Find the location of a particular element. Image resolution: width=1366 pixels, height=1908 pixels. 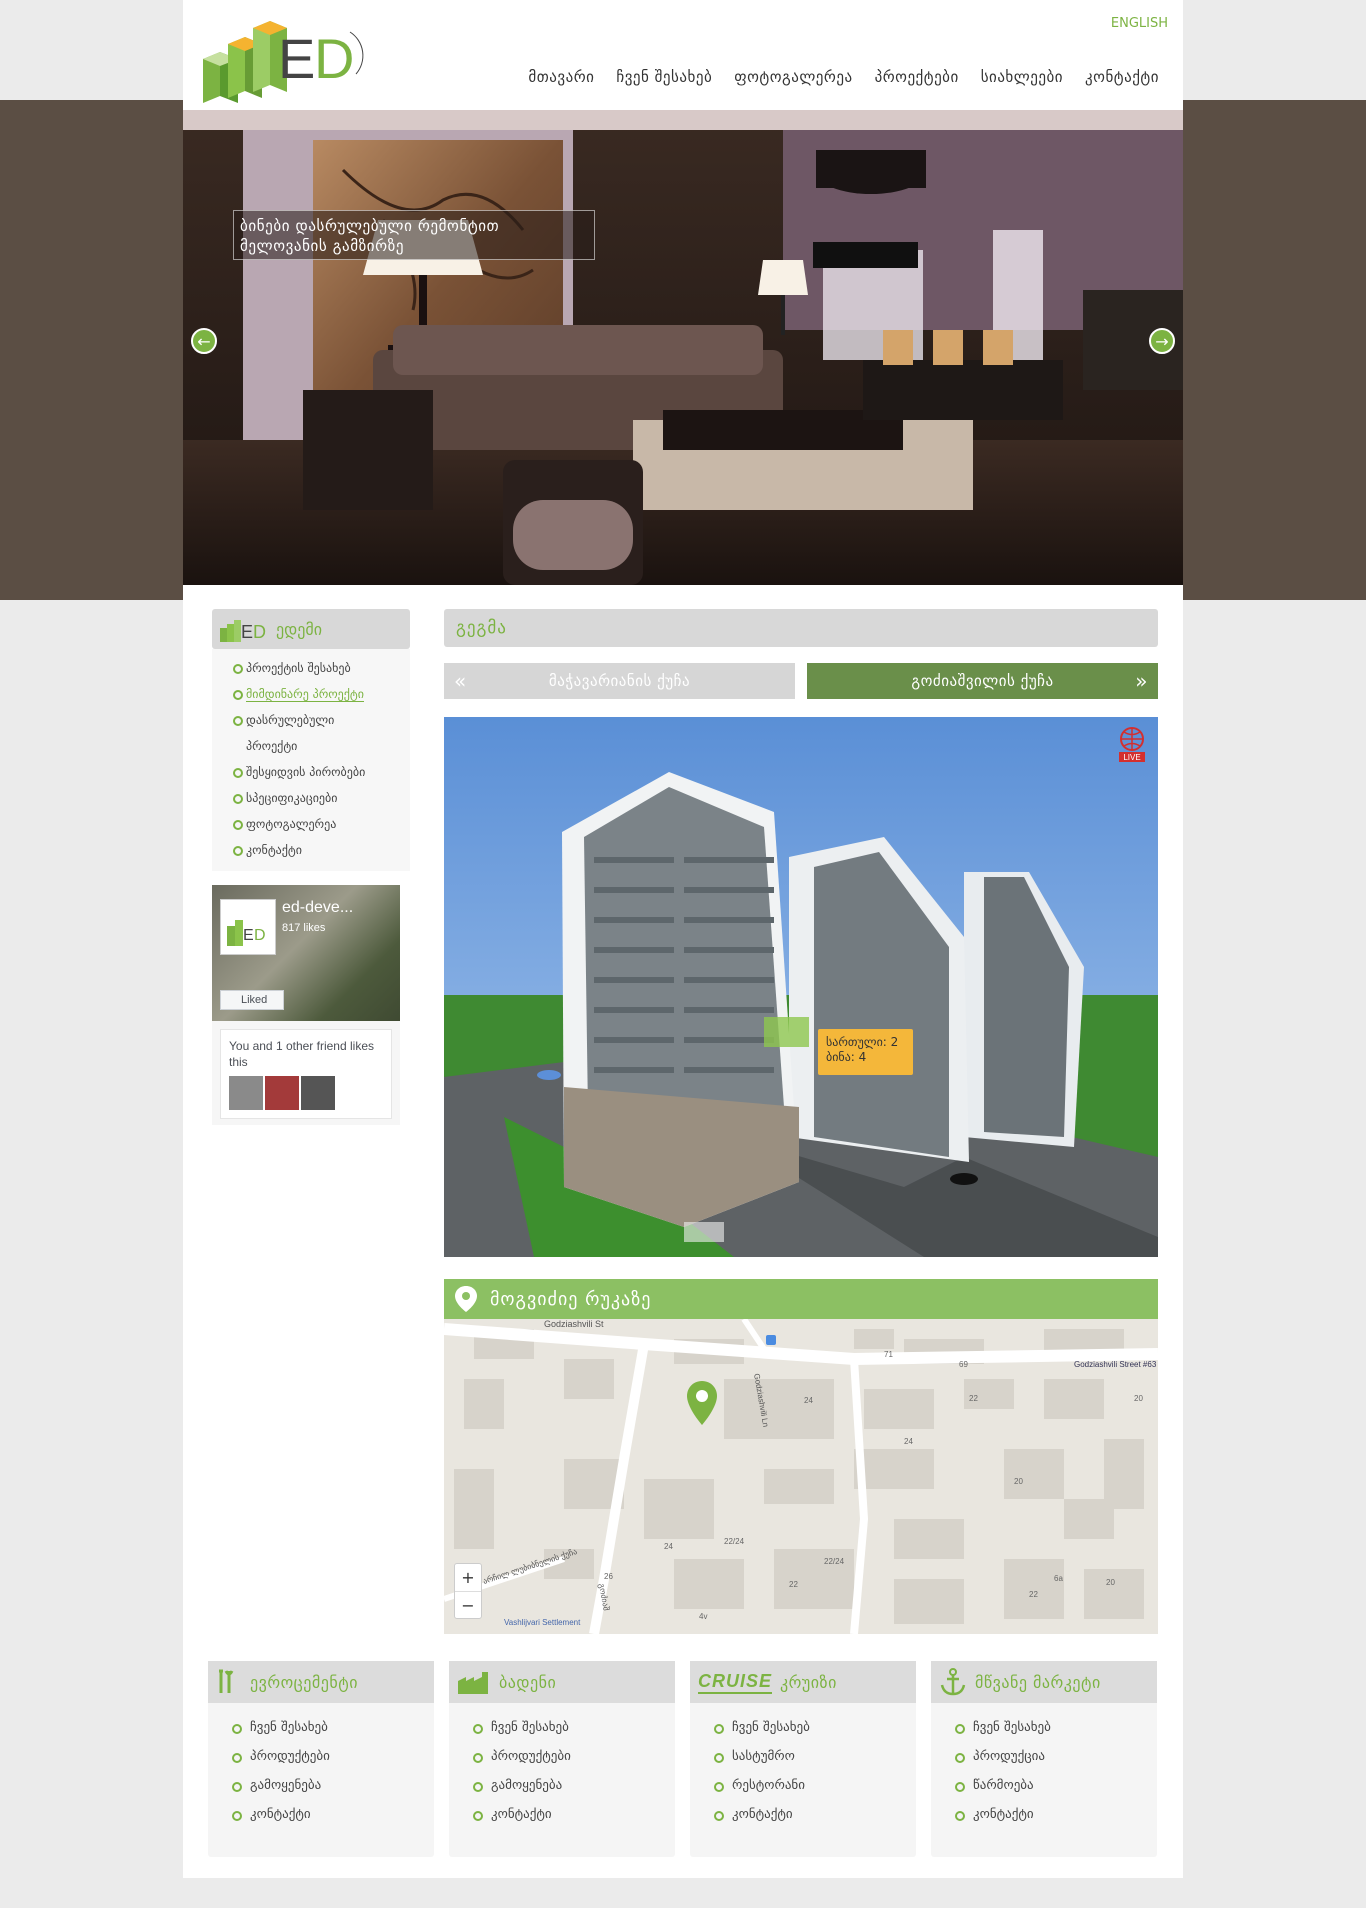

svg-text: D is located at coordinates (260, 935).